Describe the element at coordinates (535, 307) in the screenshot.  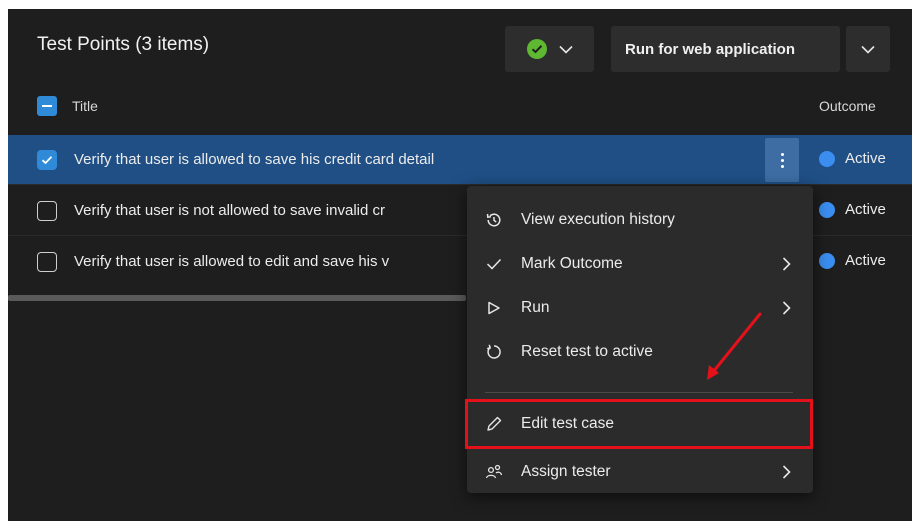
I see `menu-item-label: Run` at that location.